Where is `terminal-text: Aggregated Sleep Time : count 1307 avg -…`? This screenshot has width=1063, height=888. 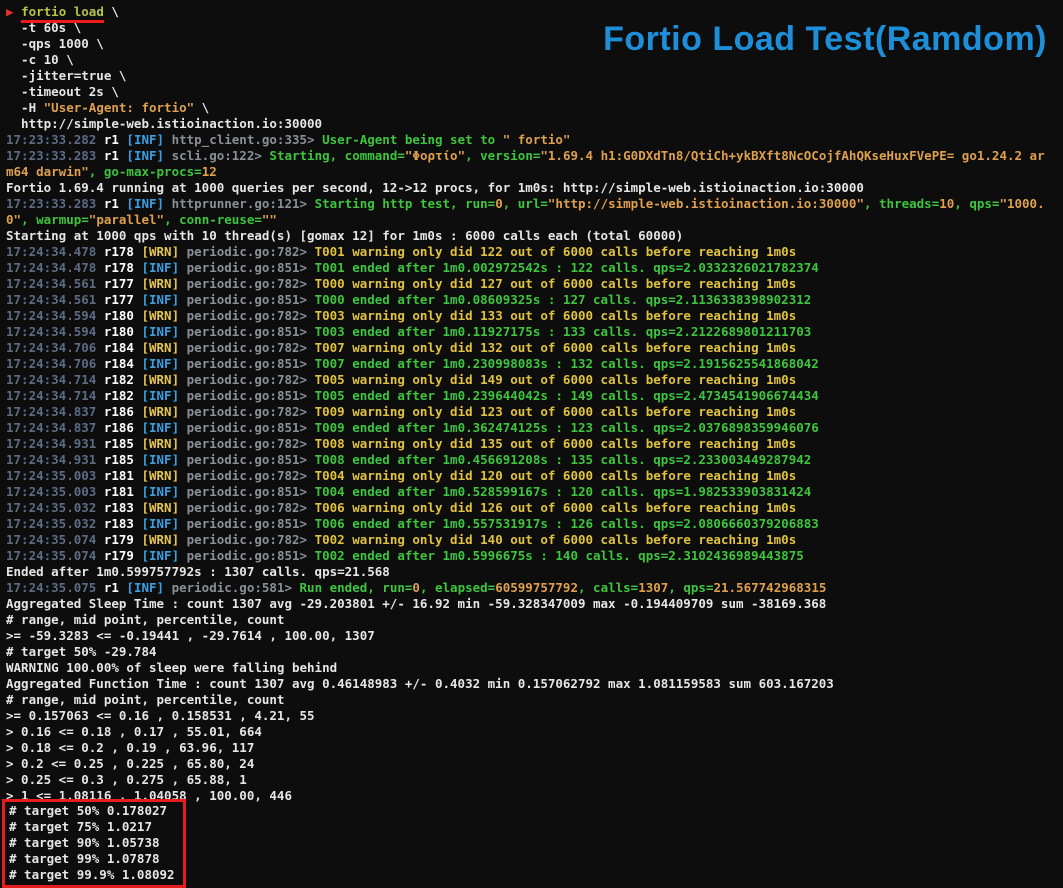
terminal-text: Aggregated Sleep Time : count 1307 avg -… is located at coordinates (416, 603).